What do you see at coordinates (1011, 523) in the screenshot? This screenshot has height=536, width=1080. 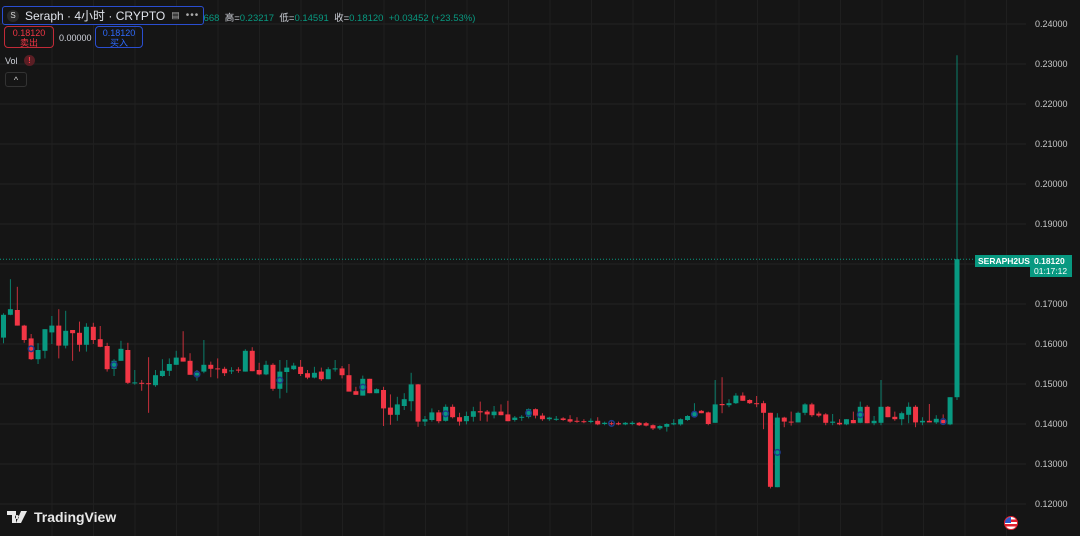 I see `us-flag-icon` at bounding box center [1011, 523].